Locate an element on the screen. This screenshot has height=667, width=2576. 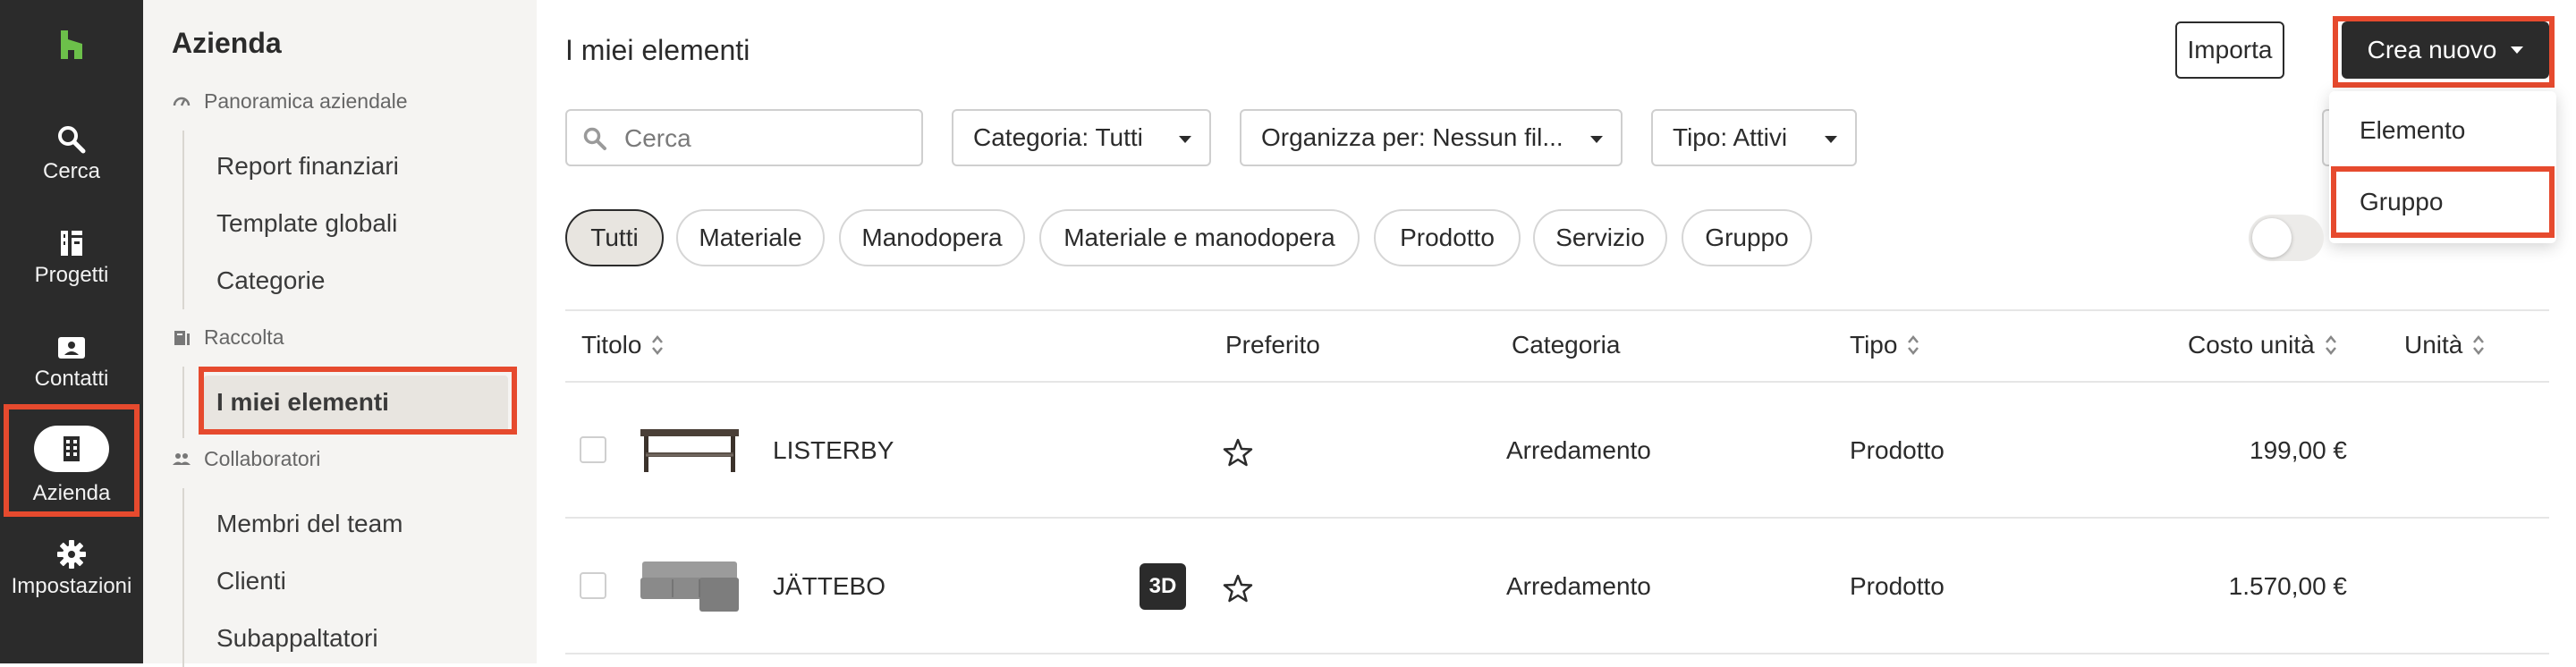
gauge-icon is located at coordinates (182, 101).